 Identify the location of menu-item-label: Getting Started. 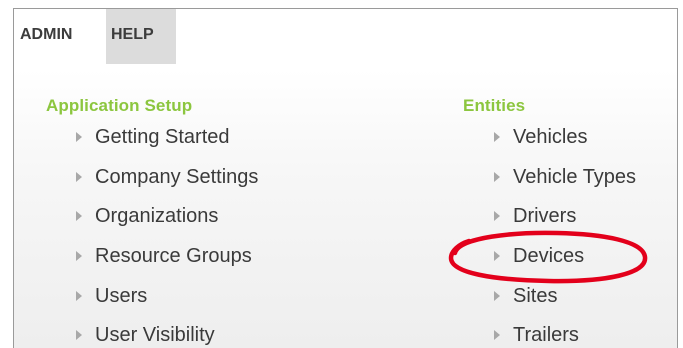
(162, 136).